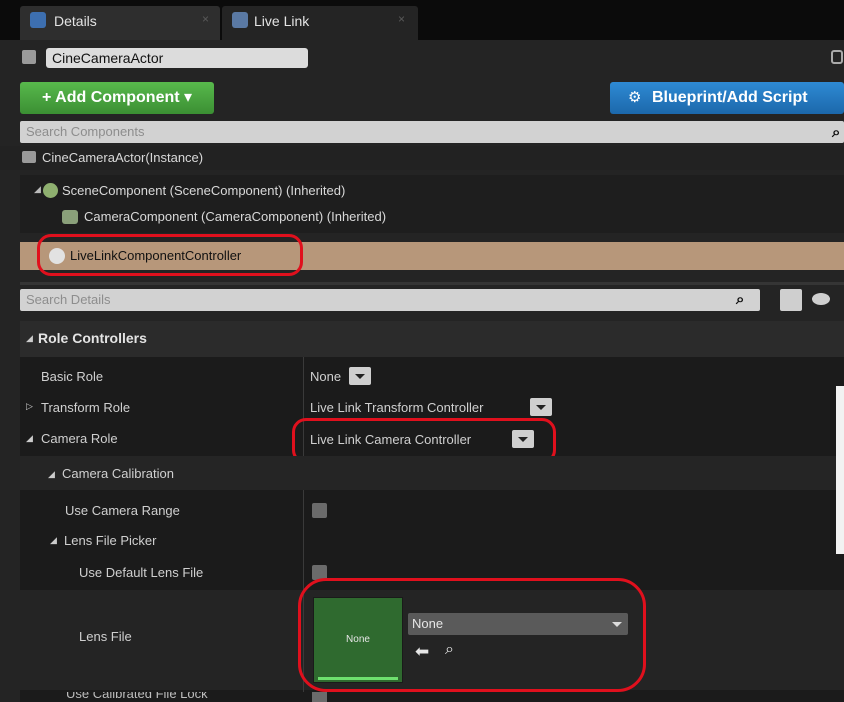 This screenshot has height=702, width=844. Describe the element at coordinates (282, 21) in the screenshot. I see `tab-live-link-label: Live Link` at that location.